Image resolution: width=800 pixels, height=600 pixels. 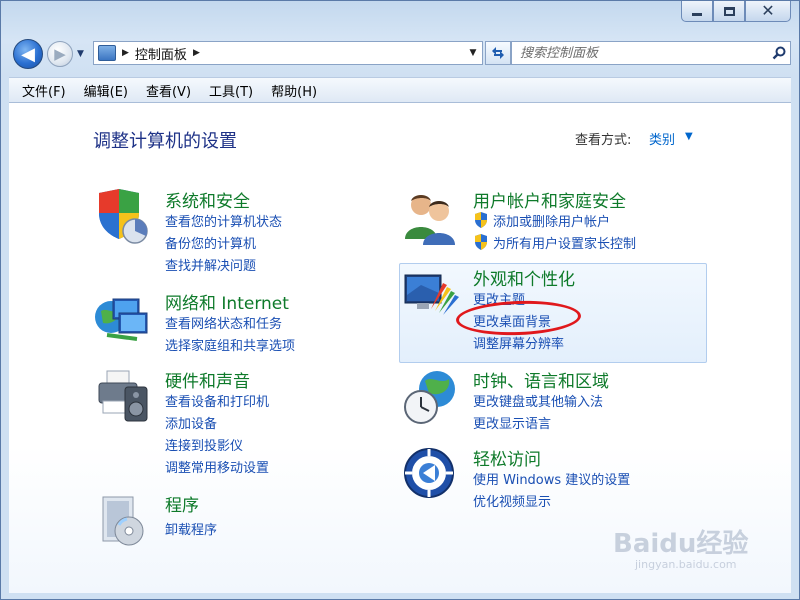 What do you see at coordinates (431, 294) in the screenshot?
I see `appearance-monitor-icon` at bounding box center [431, 294].